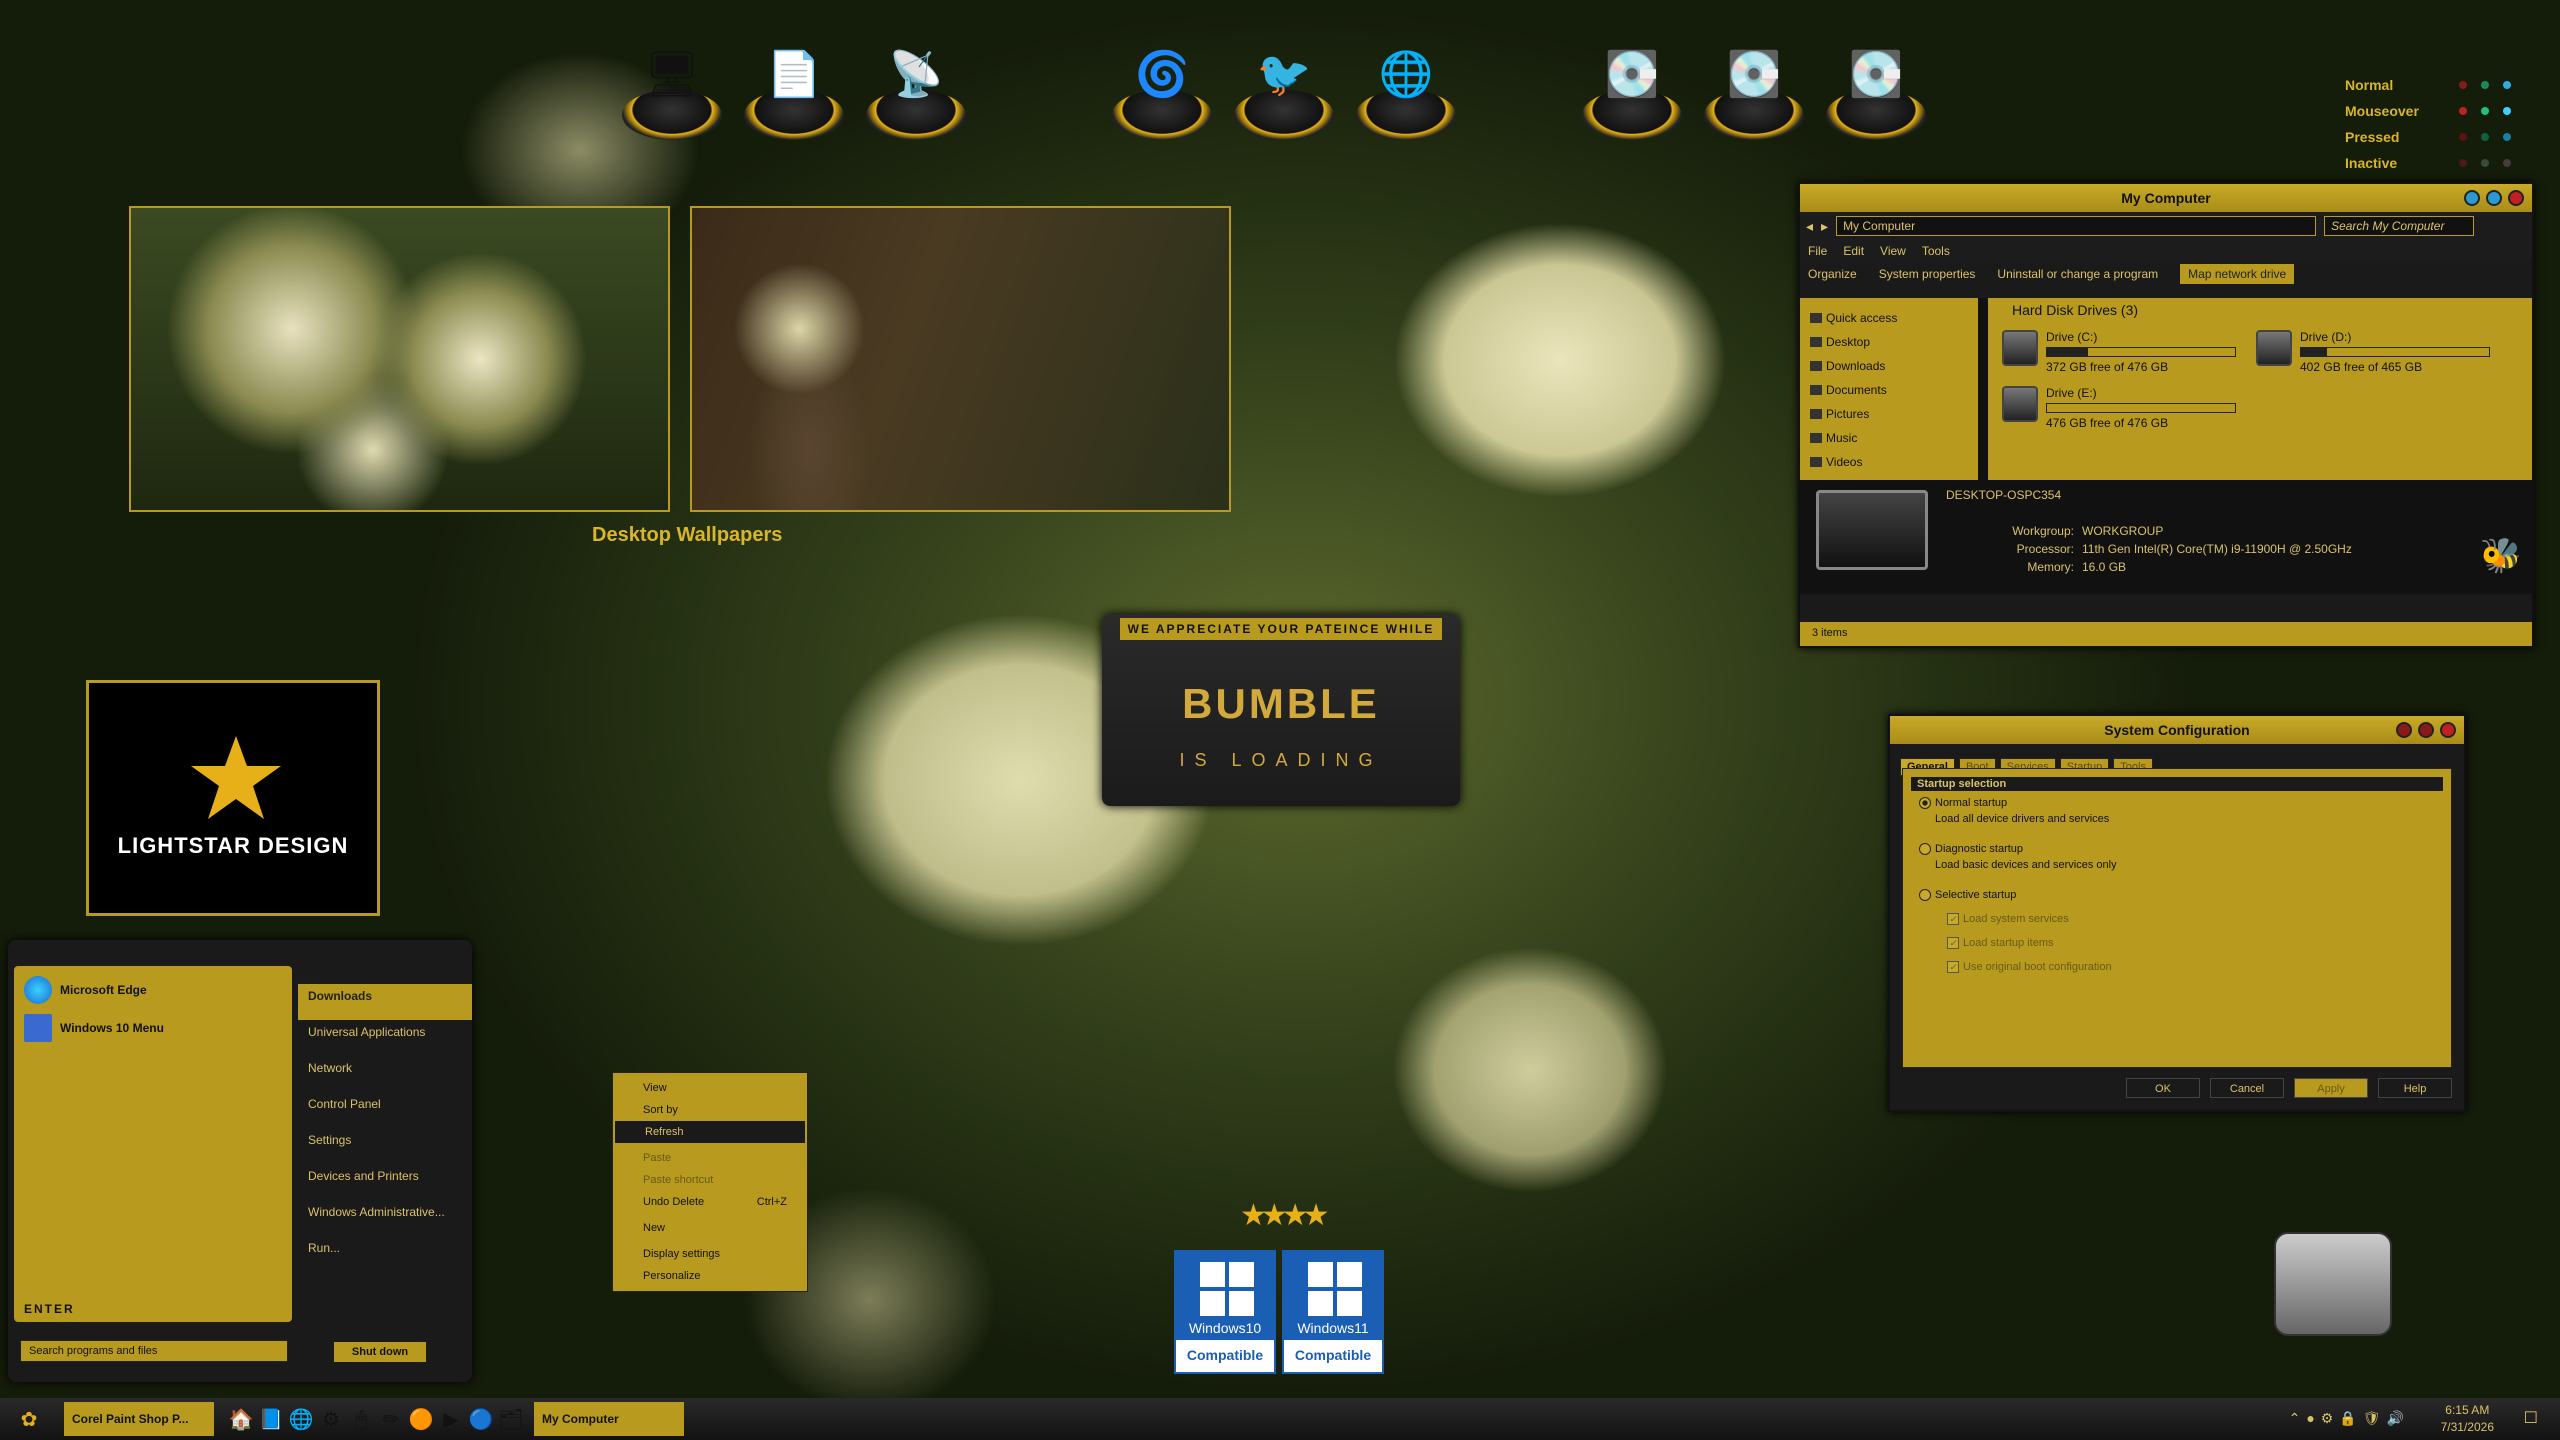 The image size is (2560, 1440). What do you see at coordinates (2371, 163) in the screenshot?
I see `legend-label: Inactive` at bounding box center [2371, 163].